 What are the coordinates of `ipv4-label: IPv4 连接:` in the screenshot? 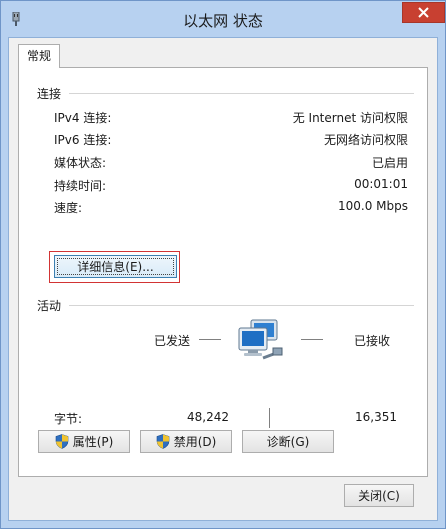 It's located at (83, 118).